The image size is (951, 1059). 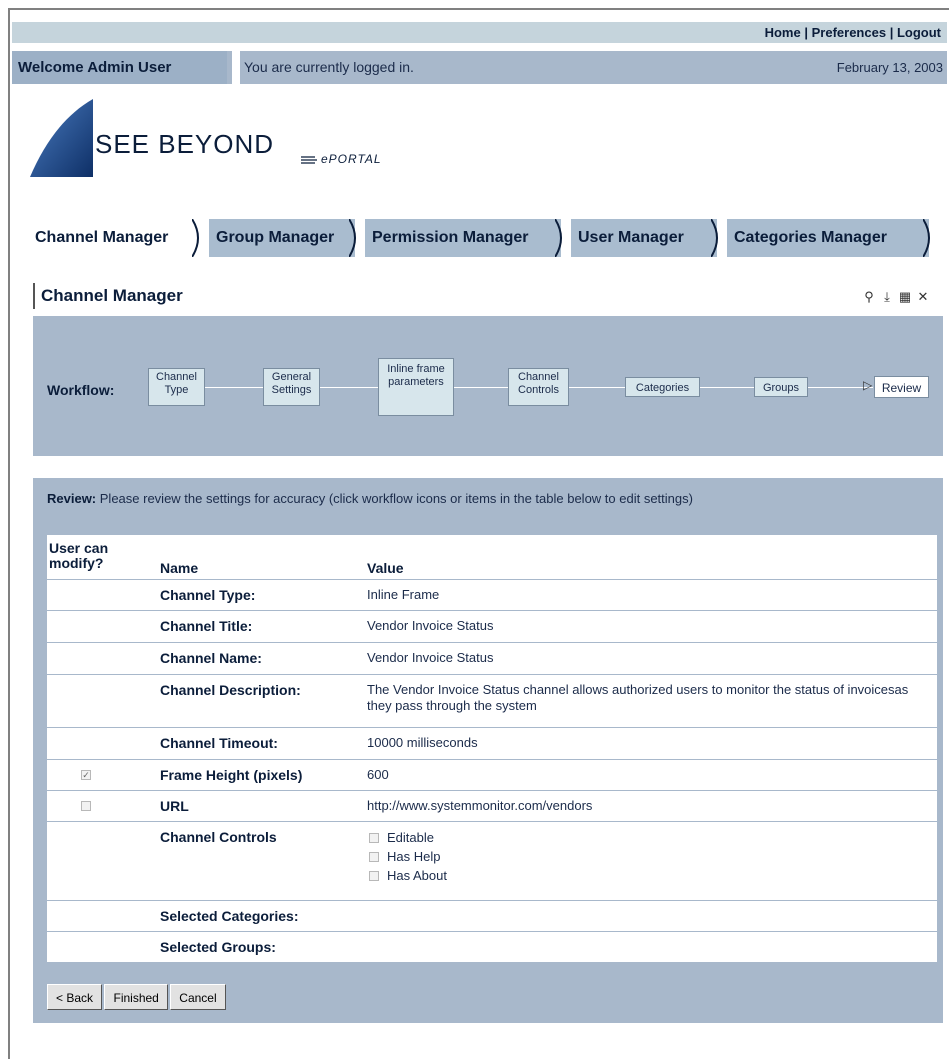 What do you see at coordinates (479, 32) in the screenshot?
I see `top-nav-bar: Home | Preferences | Logout` at bounding box center [479, 32].